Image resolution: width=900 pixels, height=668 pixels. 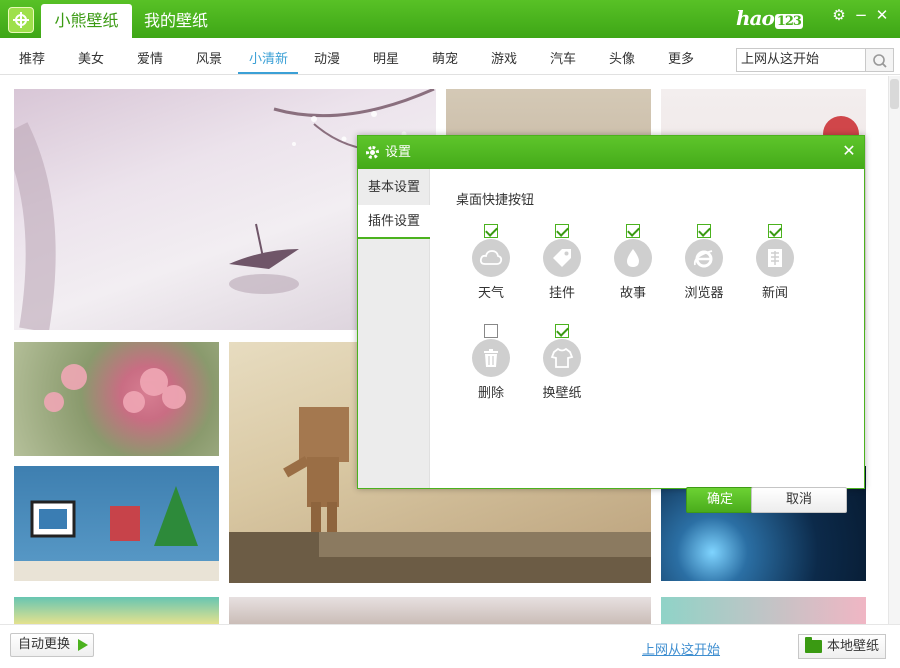 I want to click on nav-item-recommend: 推荐, so click(x=32, y=57).